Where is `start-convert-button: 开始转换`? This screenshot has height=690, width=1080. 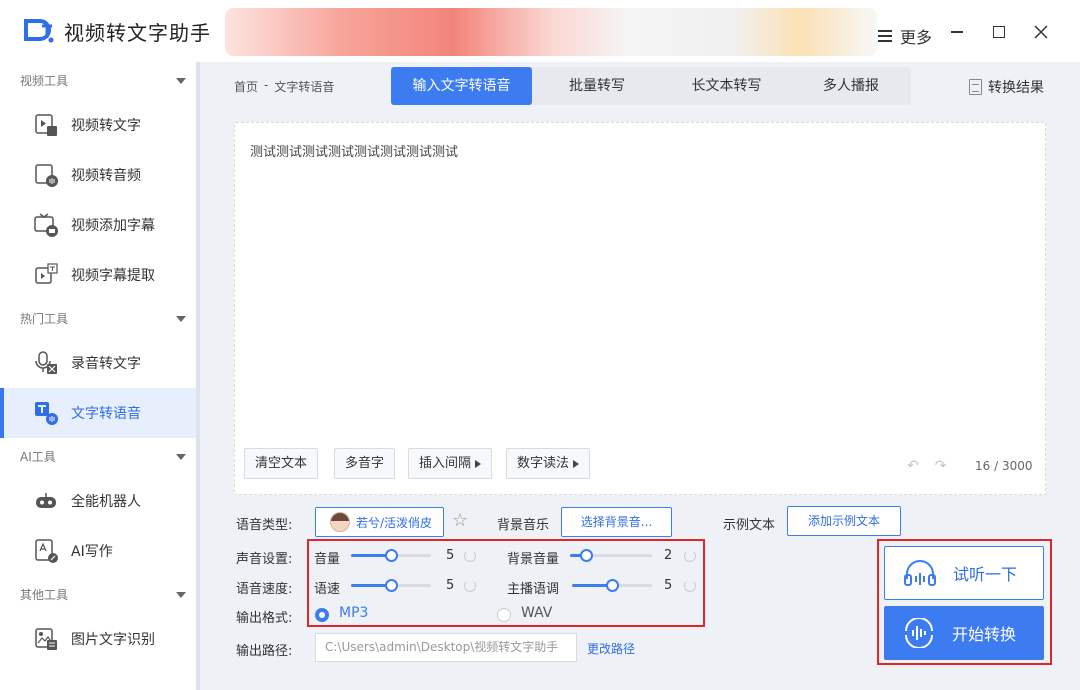
start-convert-button: 开始转换 is located at coordinates (964, 633).